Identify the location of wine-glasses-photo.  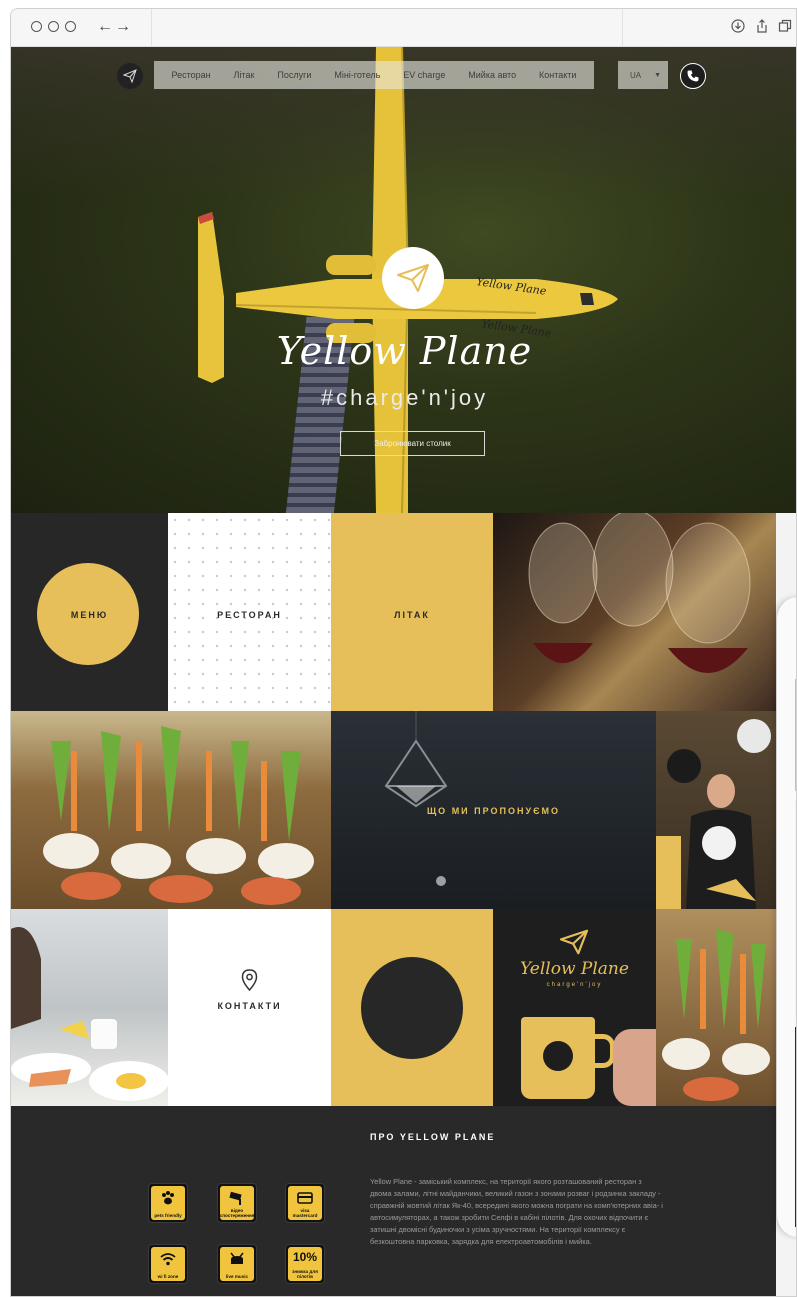
(634, 612).